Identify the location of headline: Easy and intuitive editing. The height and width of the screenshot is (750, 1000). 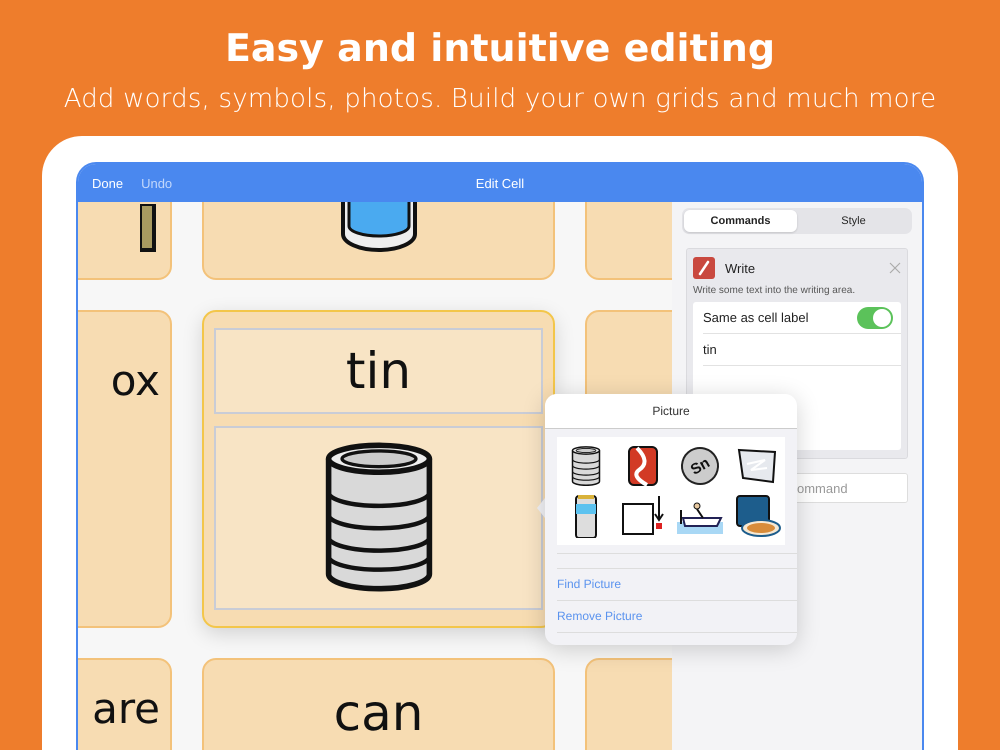
(500, 48).